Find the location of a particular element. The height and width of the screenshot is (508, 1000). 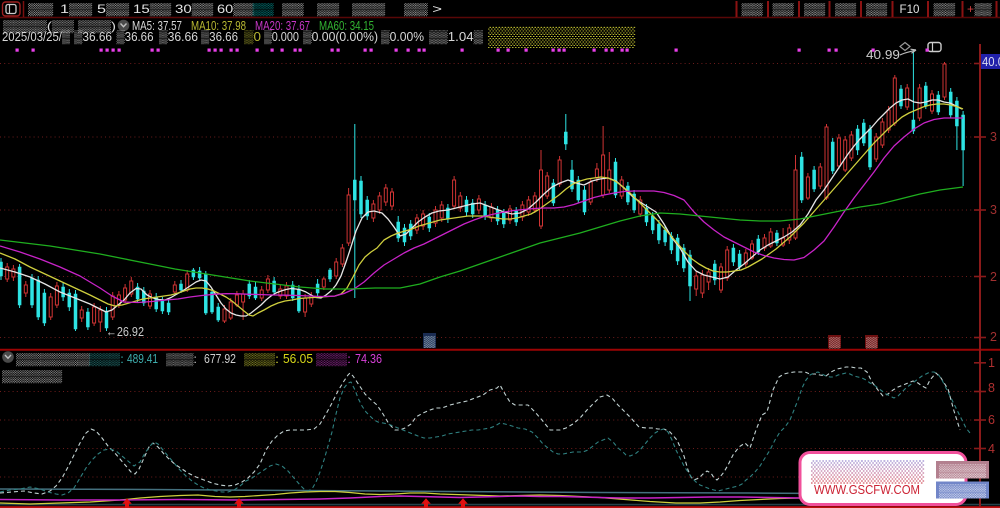

svg-text: 1 is located at coordinates (991, 363).